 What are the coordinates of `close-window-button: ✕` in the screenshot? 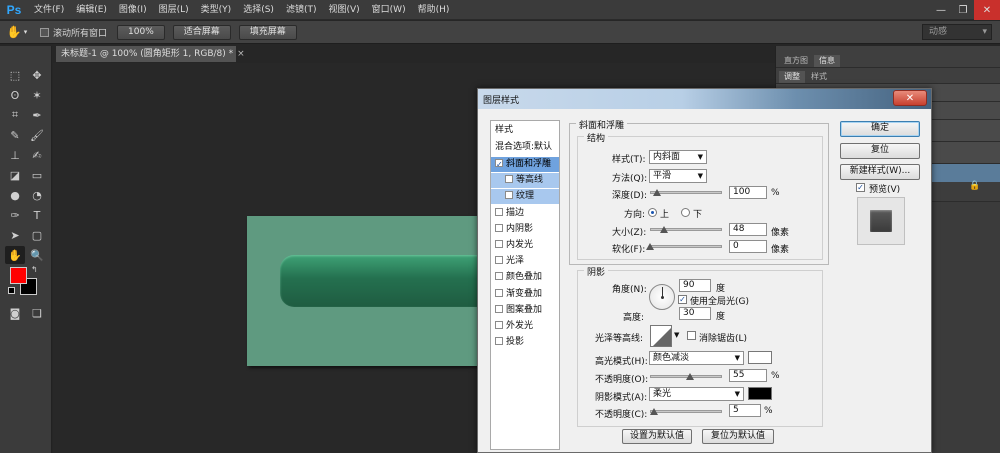 It's located at (987, 10).